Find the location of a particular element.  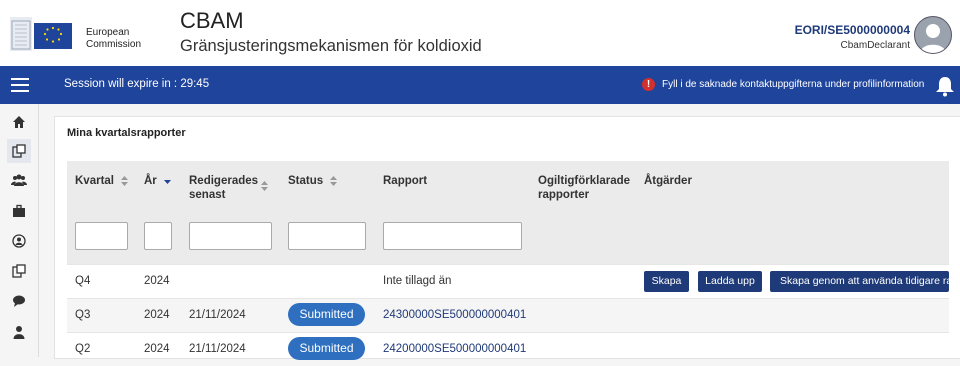

skapa-button: Skapa is located at coordinates (666, 281).